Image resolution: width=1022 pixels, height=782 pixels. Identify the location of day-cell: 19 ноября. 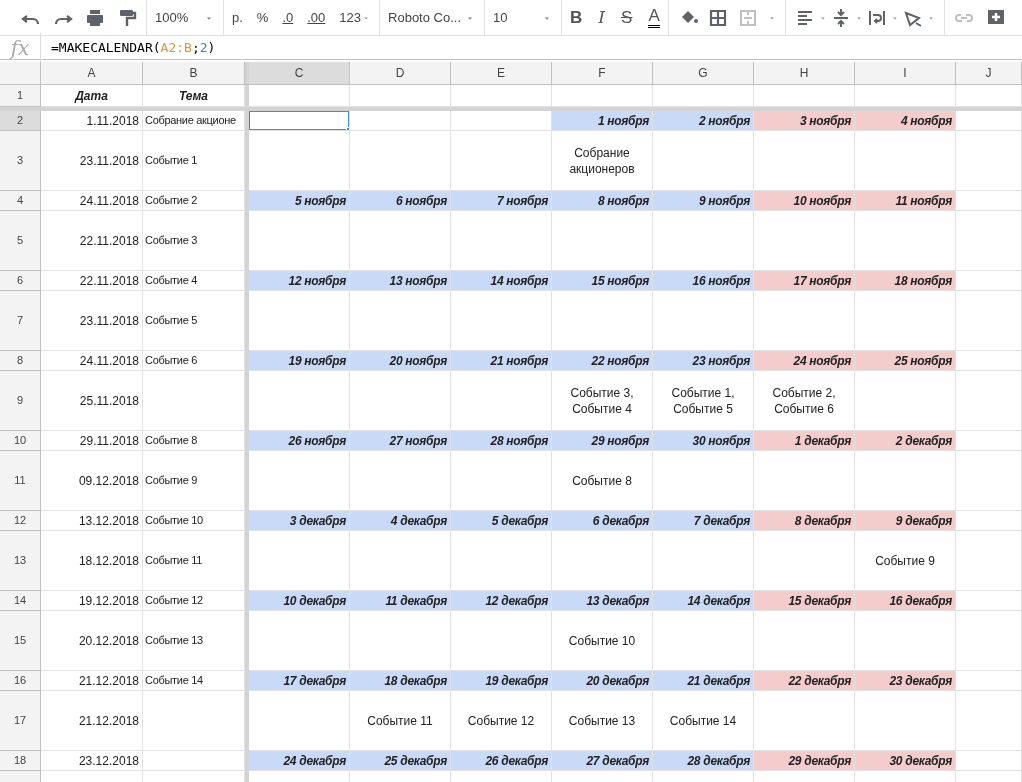
(299, 361).